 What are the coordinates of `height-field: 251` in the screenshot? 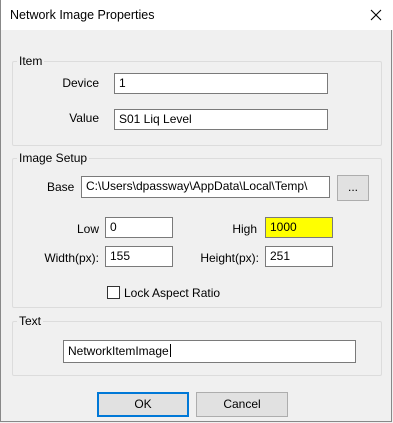 It's located at (299, 256).